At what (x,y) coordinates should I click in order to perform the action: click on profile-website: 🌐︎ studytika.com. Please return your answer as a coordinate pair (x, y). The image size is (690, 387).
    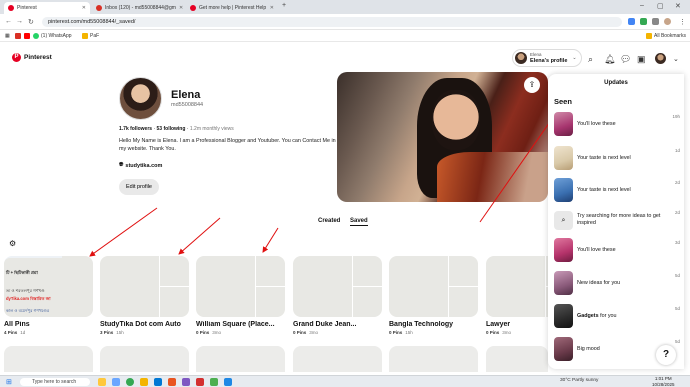
    Looking at the image, I should click on (140, 165).